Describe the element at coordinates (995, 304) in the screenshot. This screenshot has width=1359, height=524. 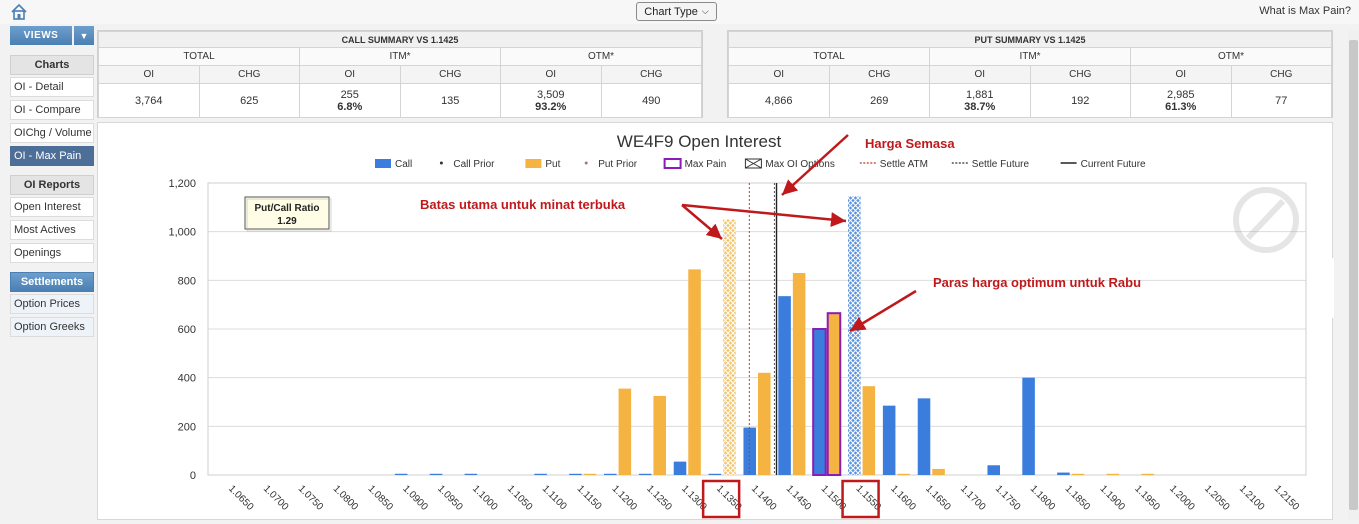
I see `annotation-optimum-level: Paras harga optimum untuk Rabu` at that location.